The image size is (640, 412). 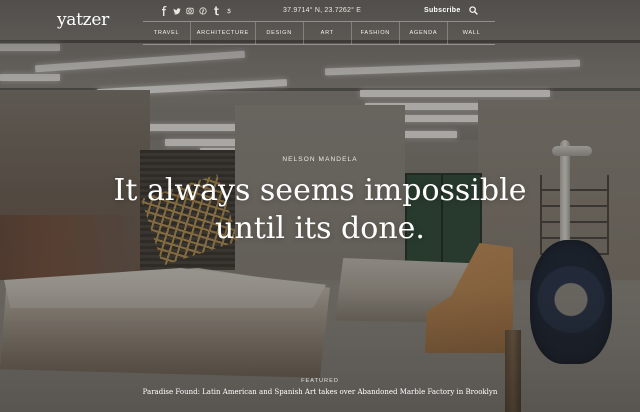 What do you see at coordinates (166, 33) in the screenshot?
I see `nav-item-travel: TRAVEL` at bounding box center [166, 33].